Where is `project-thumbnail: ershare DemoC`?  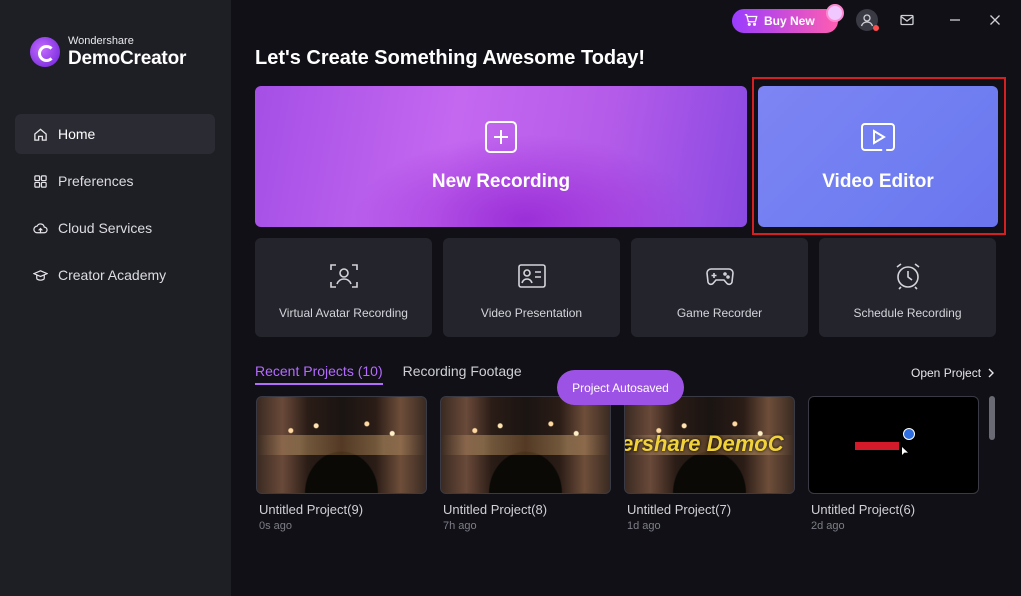
project-thumbnail: ershare DemoC is located at coordinates (709, 445).